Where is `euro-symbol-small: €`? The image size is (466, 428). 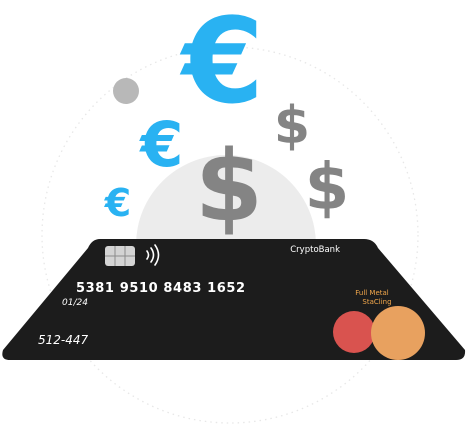
euro-symbol-small: € is located at coordinates (117, 203).